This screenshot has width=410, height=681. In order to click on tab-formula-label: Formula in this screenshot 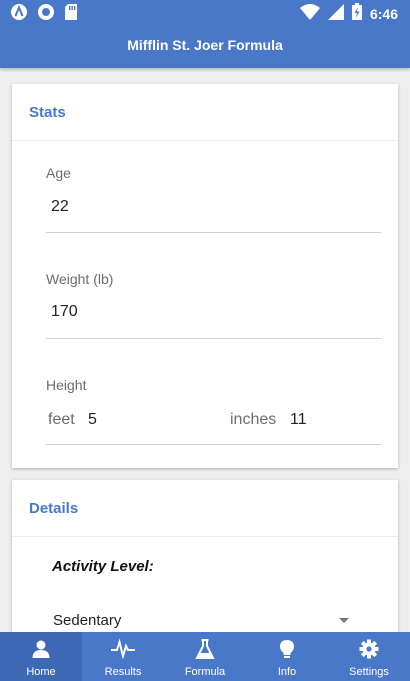, I will do `click(205, 672)`.